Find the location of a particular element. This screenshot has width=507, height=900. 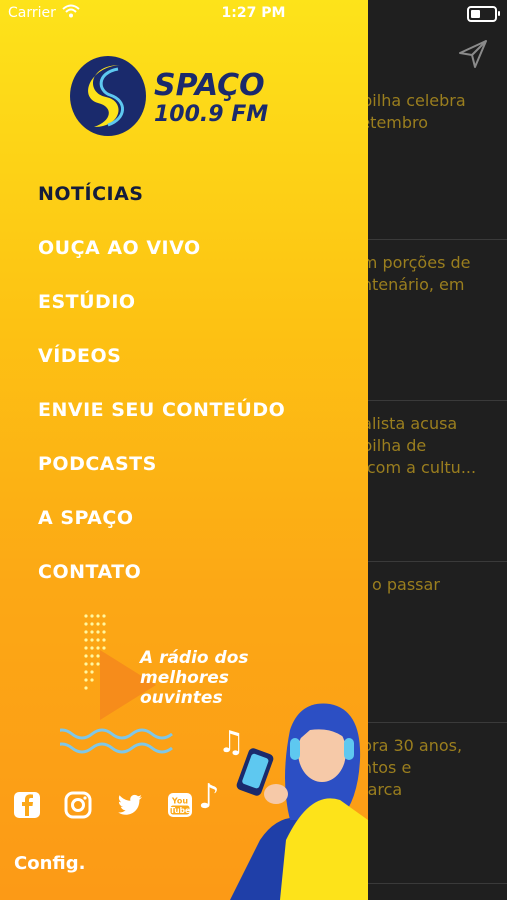

news-item-title: ebra 30 anos, entos e marca is located at coordinates (407, 767).